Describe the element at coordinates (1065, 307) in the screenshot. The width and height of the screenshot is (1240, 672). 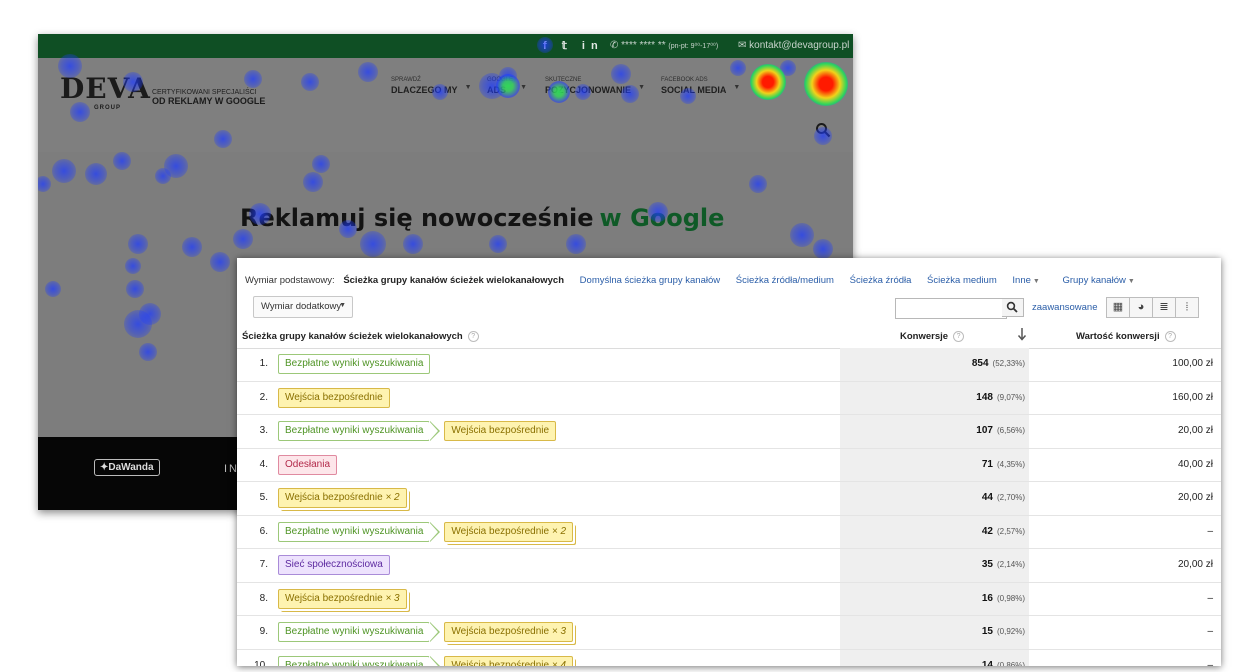
I see `advanced-filter-link: zaawansowane` at that location.